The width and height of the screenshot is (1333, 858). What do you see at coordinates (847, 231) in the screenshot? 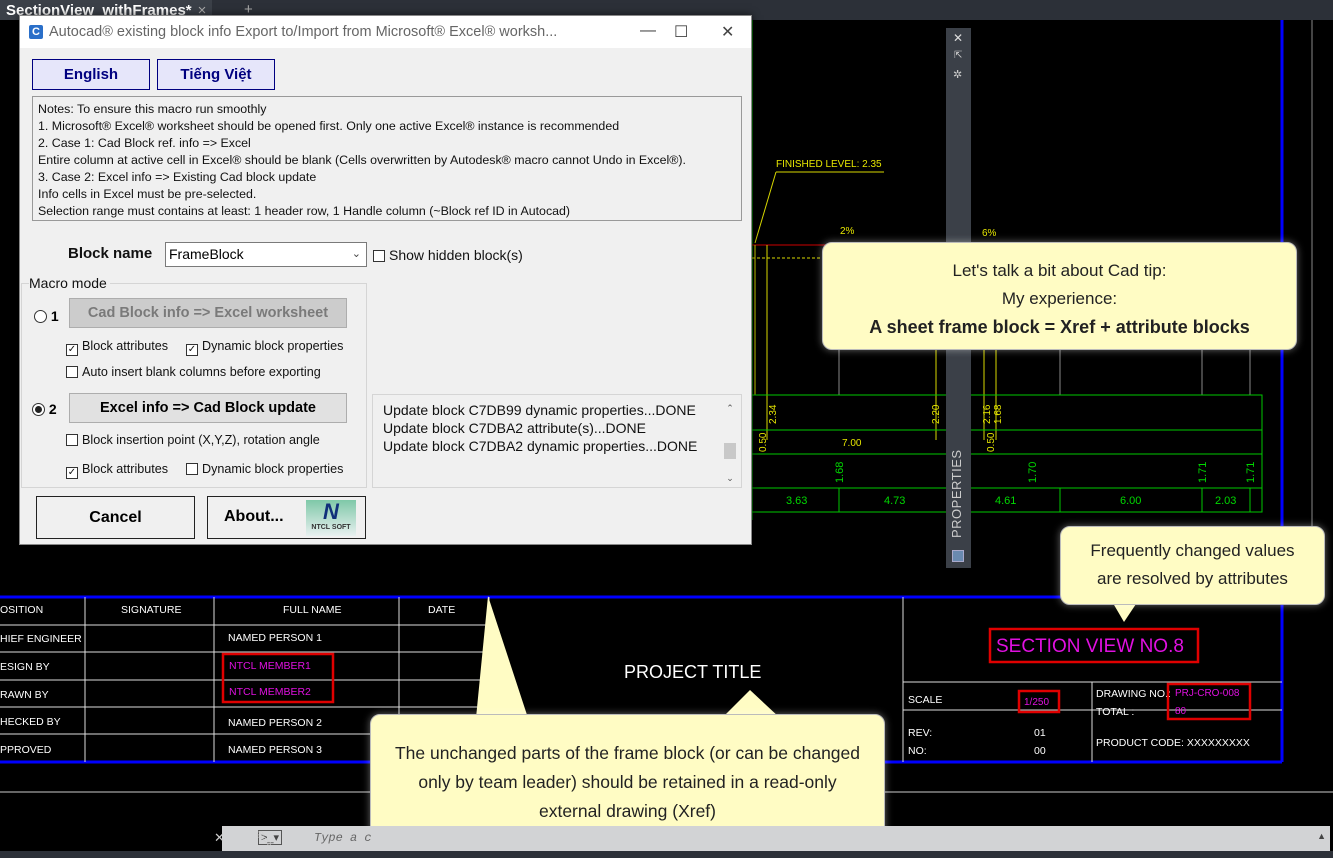
I see `slope-label: 2%` at bounding box center [847, 231].